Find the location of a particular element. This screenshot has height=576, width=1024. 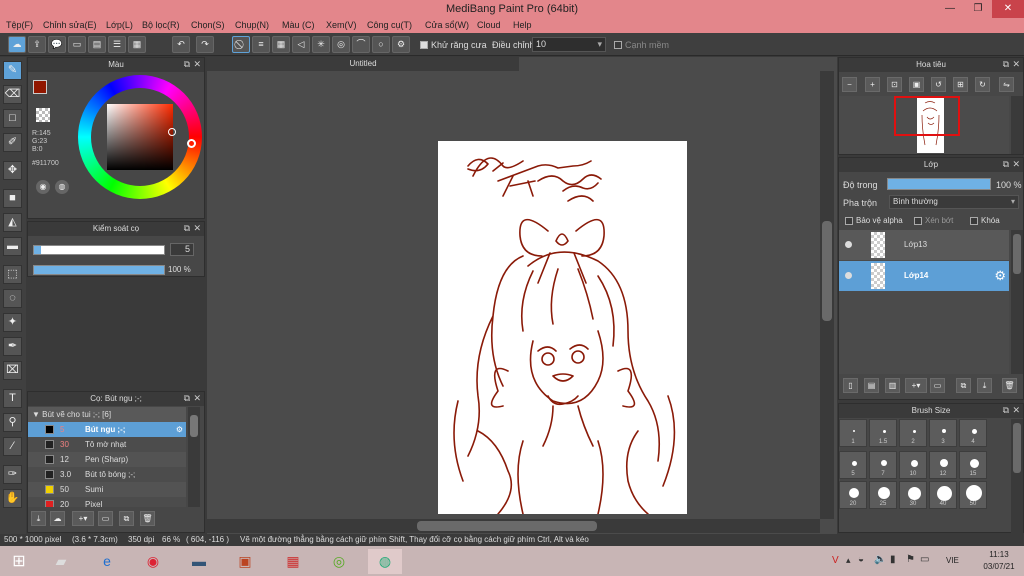

transparent-swatch is located at coordinates (43, 115).